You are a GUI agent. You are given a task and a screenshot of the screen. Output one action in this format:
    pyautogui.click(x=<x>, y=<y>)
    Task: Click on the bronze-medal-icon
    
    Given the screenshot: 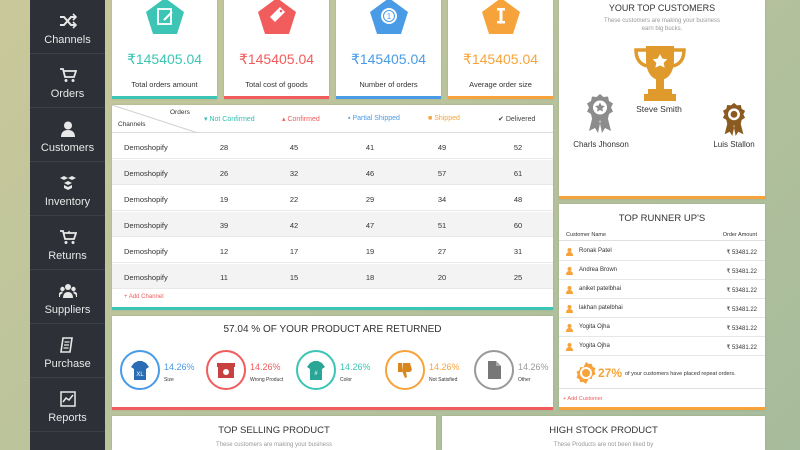 What is the action you would take?
    pyautogui.click(x=734, y=119)
    